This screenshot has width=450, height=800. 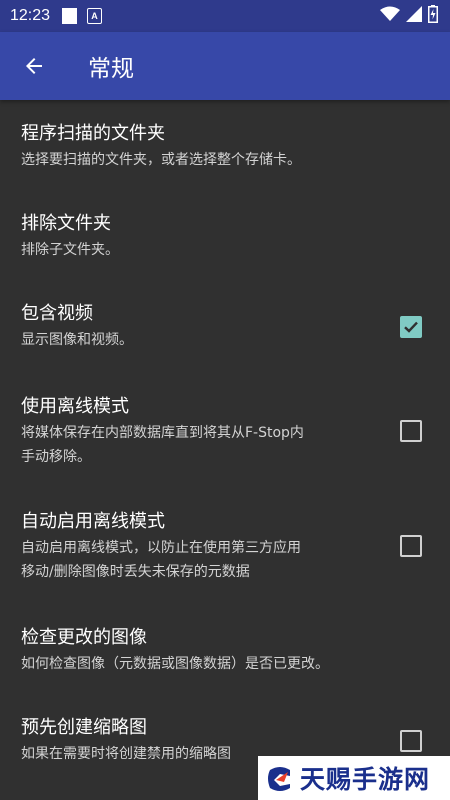 What do you see at coordinates (93, 521) in the screenshot?
I see `setting-title: 自动启用离线模式` at bounding box center [93, 521].